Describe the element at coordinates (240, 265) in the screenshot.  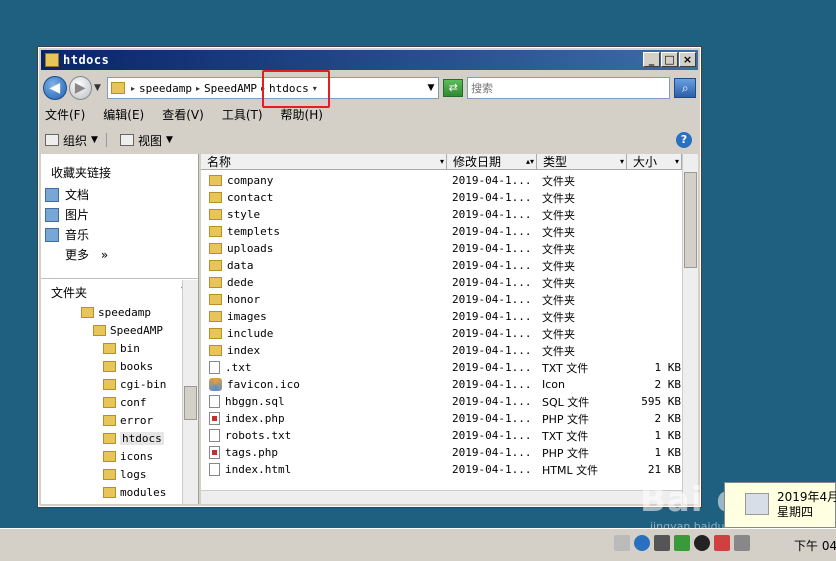
I see `file-name: data` at that location.